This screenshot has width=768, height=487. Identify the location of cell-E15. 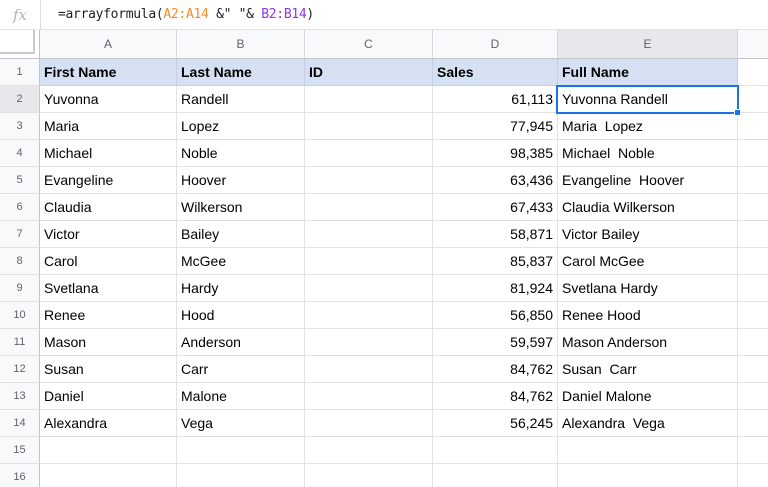
(648, 450).